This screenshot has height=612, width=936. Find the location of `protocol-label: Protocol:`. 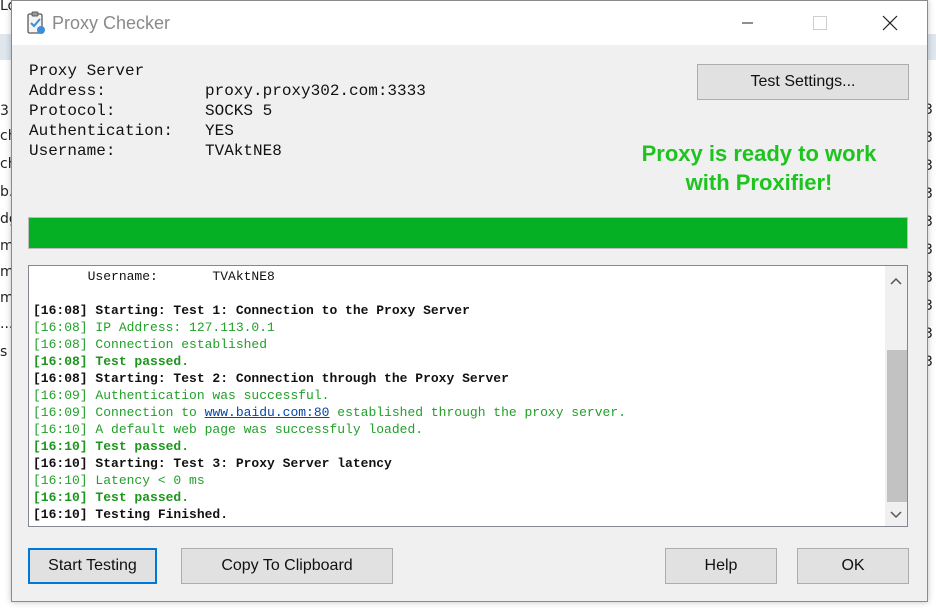

protocol-label: Protocol: is located at coordinates (72, 111).